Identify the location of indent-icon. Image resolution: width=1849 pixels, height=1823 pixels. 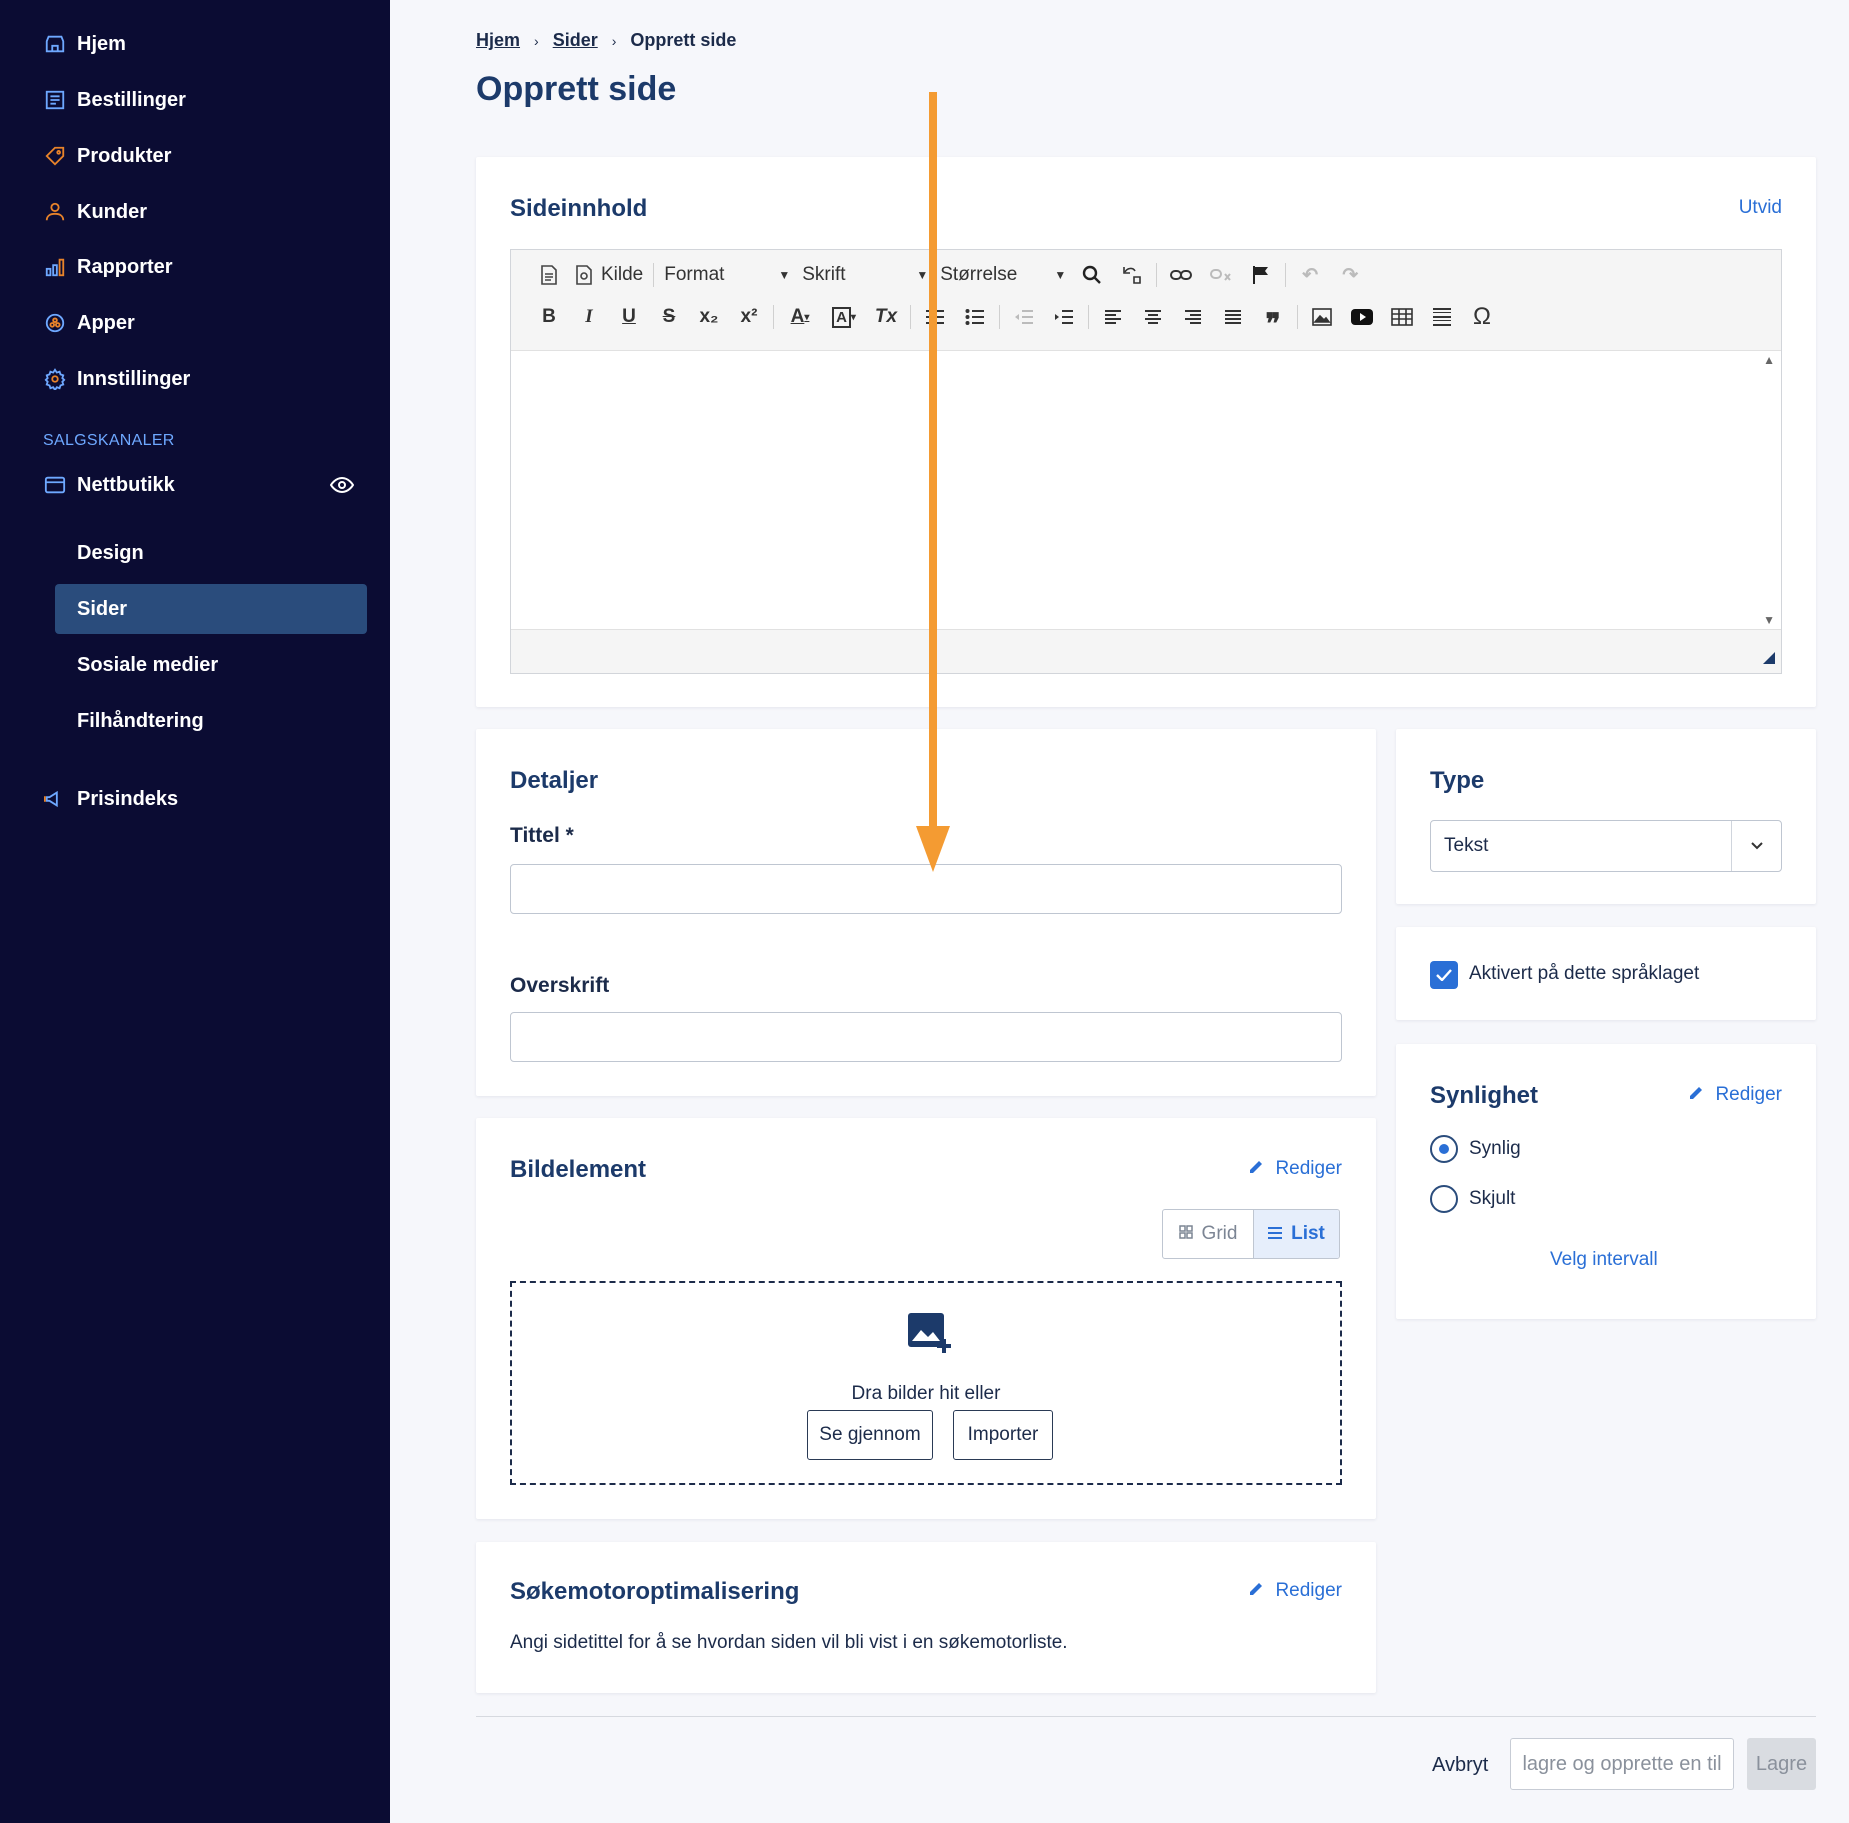
(1064, 317).